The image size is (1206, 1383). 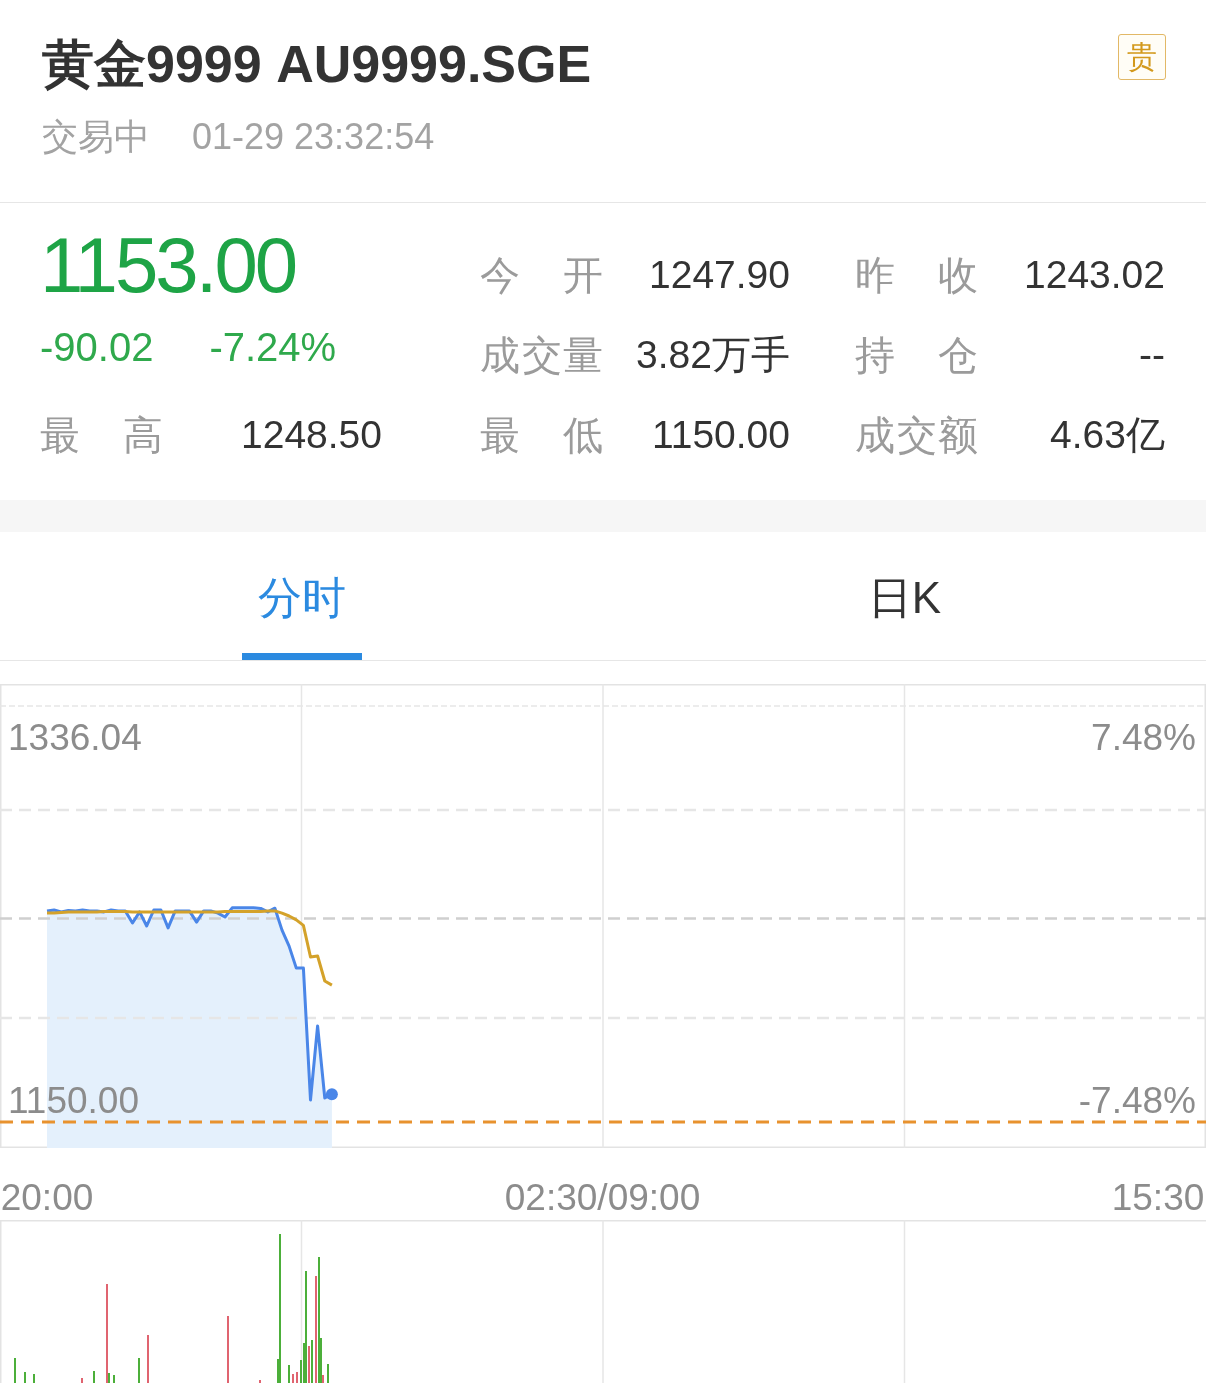 I want to click on last-price: 1153.00, so click(x=168, y=265).